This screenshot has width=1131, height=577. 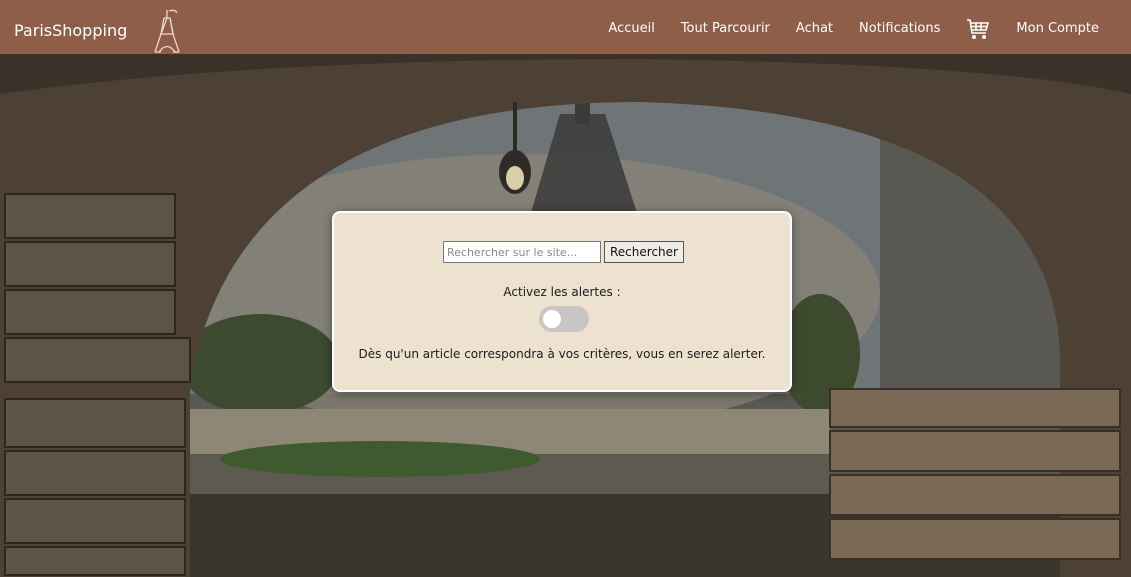 I want to click on alert-toggle, so click(x=564, y=319).